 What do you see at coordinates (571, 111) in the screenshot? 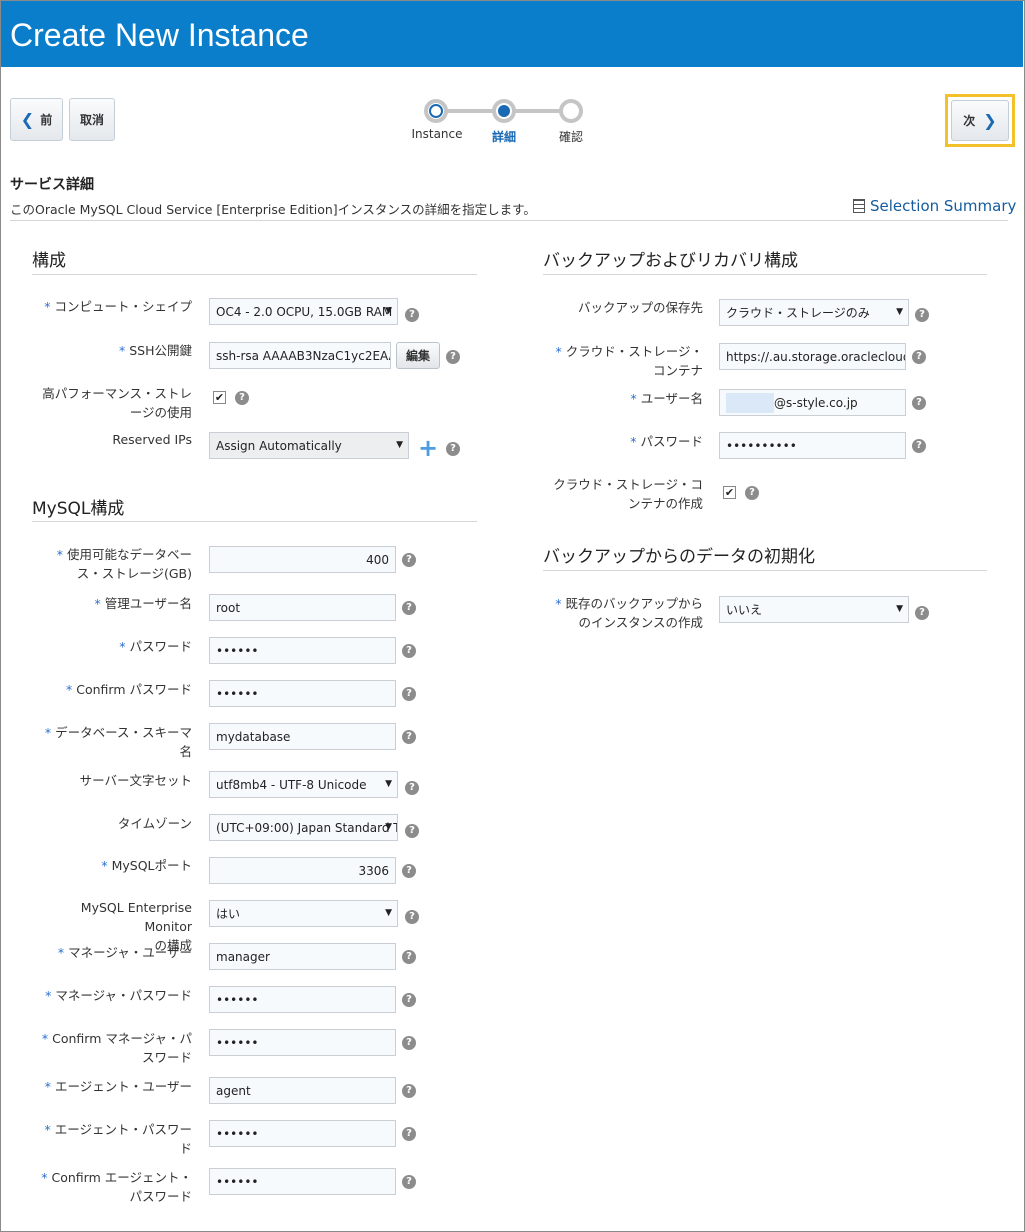
I see `step-confirm-dot` at bounding box center [571, 111].